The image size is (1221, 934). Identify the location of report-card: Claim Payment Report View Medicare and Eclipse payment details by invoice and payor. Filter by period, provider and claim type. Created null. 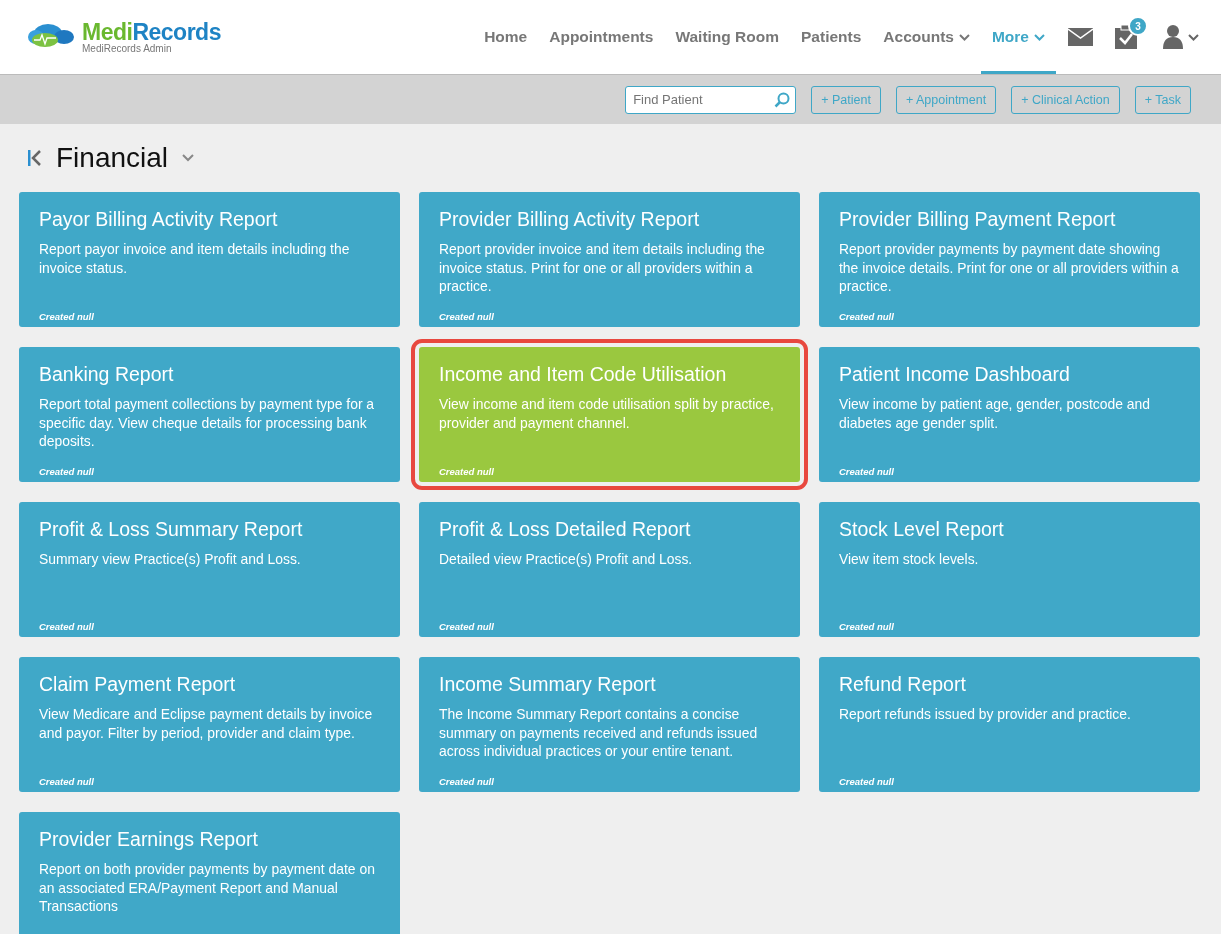
(209, 724).